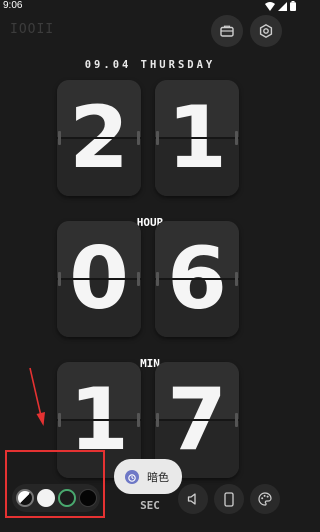 This screenshot has width=320, height=532. I want to click on settings-button, so click(266, 31).